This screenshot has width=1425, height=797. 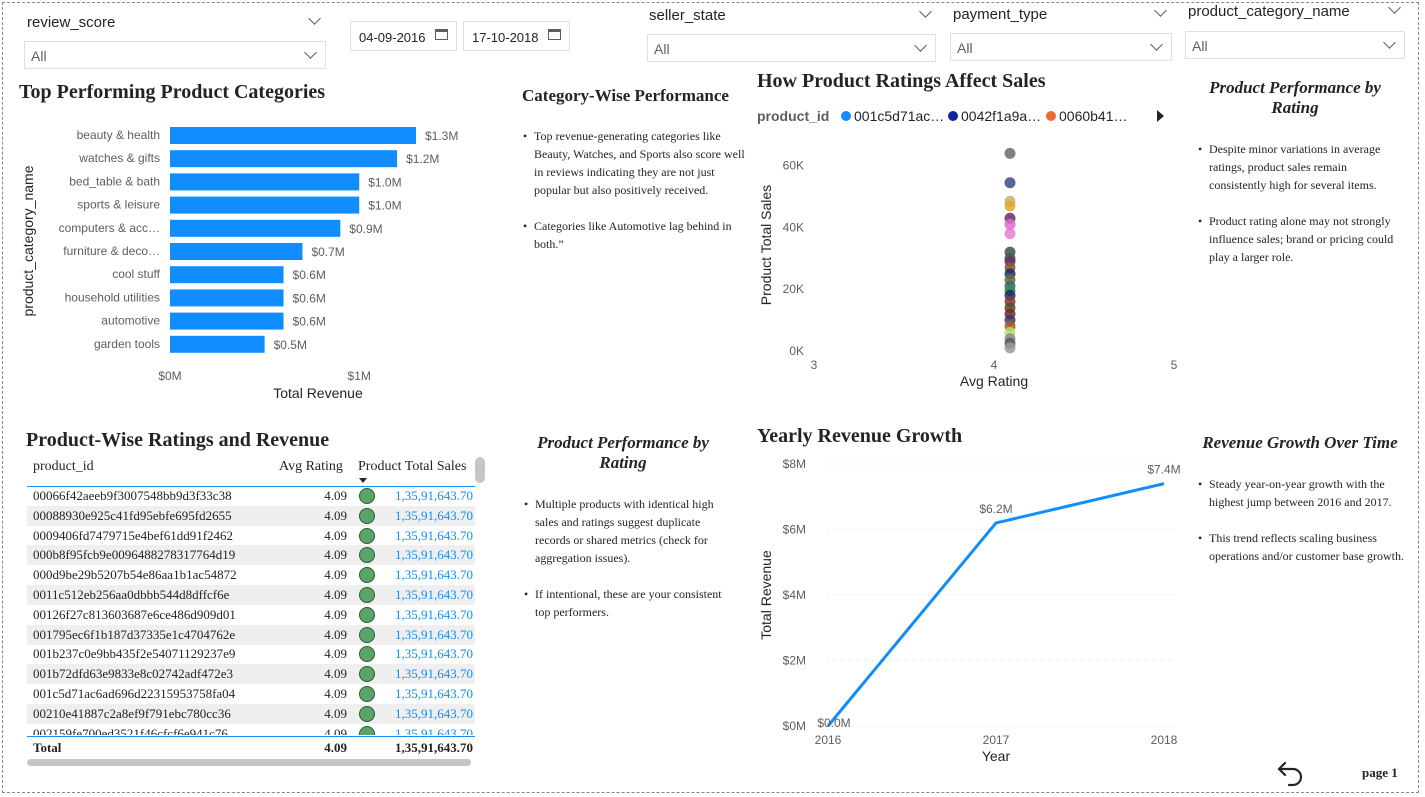 I want to click on x-tick-label: 5, so click(x=1174, y=365).